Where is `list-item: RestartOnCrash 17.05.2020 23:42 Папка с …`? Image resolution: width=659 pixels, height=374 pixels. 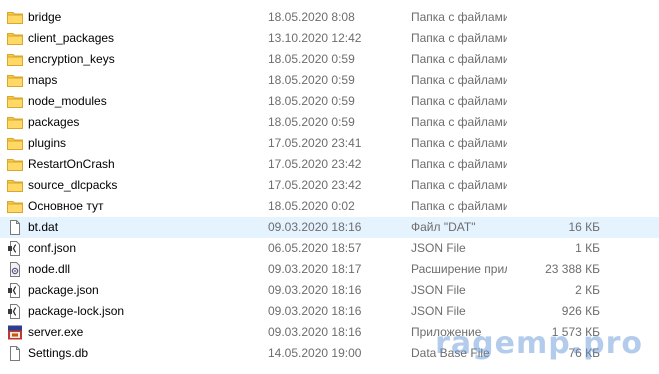 list-item: RestartOnCrash 17.05.2020 23:42 Папка с … is located at coordinates (329, 164).